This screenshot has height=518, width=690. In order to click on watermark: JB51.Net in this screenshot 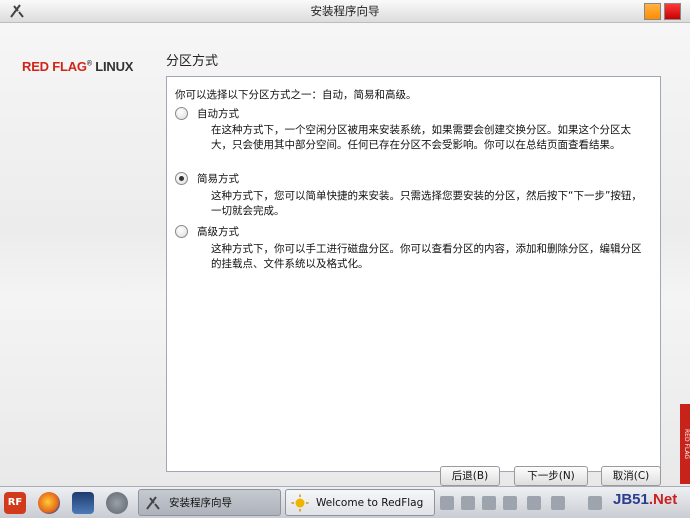, I will do `click(645, 499)`.